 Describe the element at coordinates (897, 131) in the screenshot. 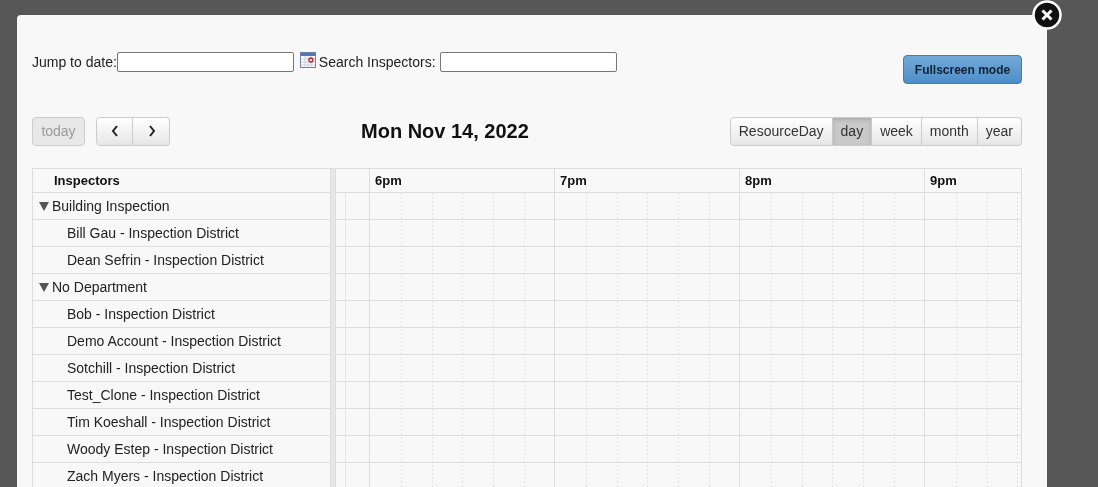

I see `view-tab: week` at that location.